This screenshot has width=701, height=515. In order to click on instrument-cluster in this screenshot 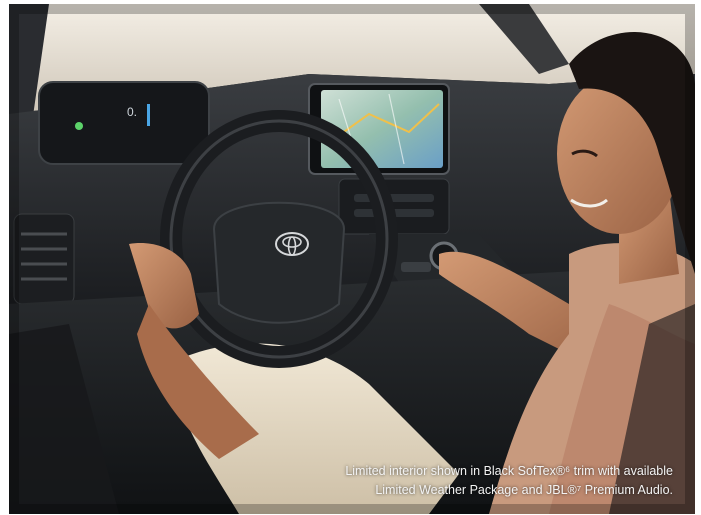, I will do `click(124, 123)`.